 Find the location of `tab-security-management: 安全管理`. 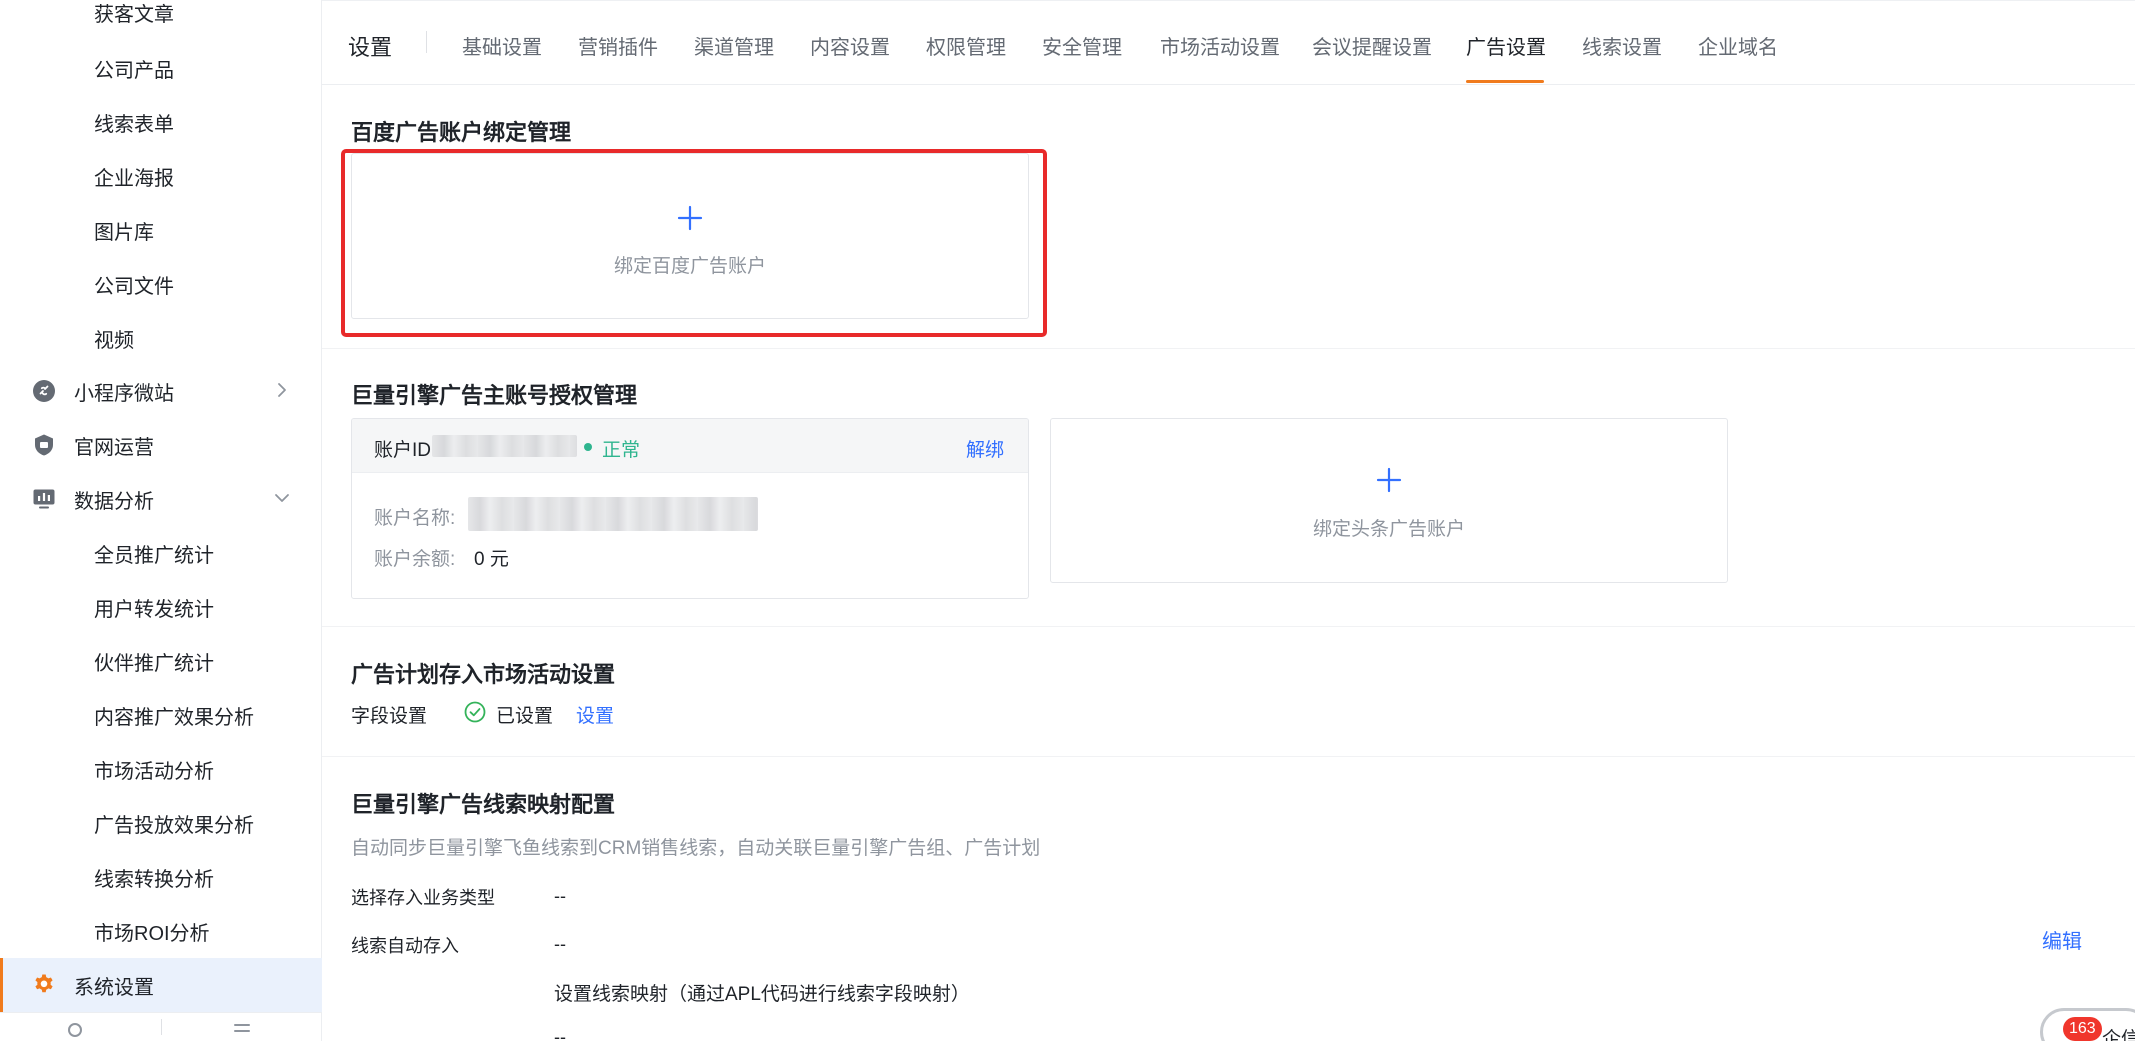

tab-security-management: 安全管理 is located at coordinates (1082, 45).